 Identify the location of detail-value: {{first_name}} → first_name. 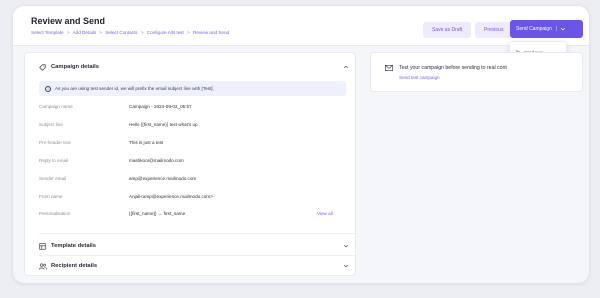
(157, 213).